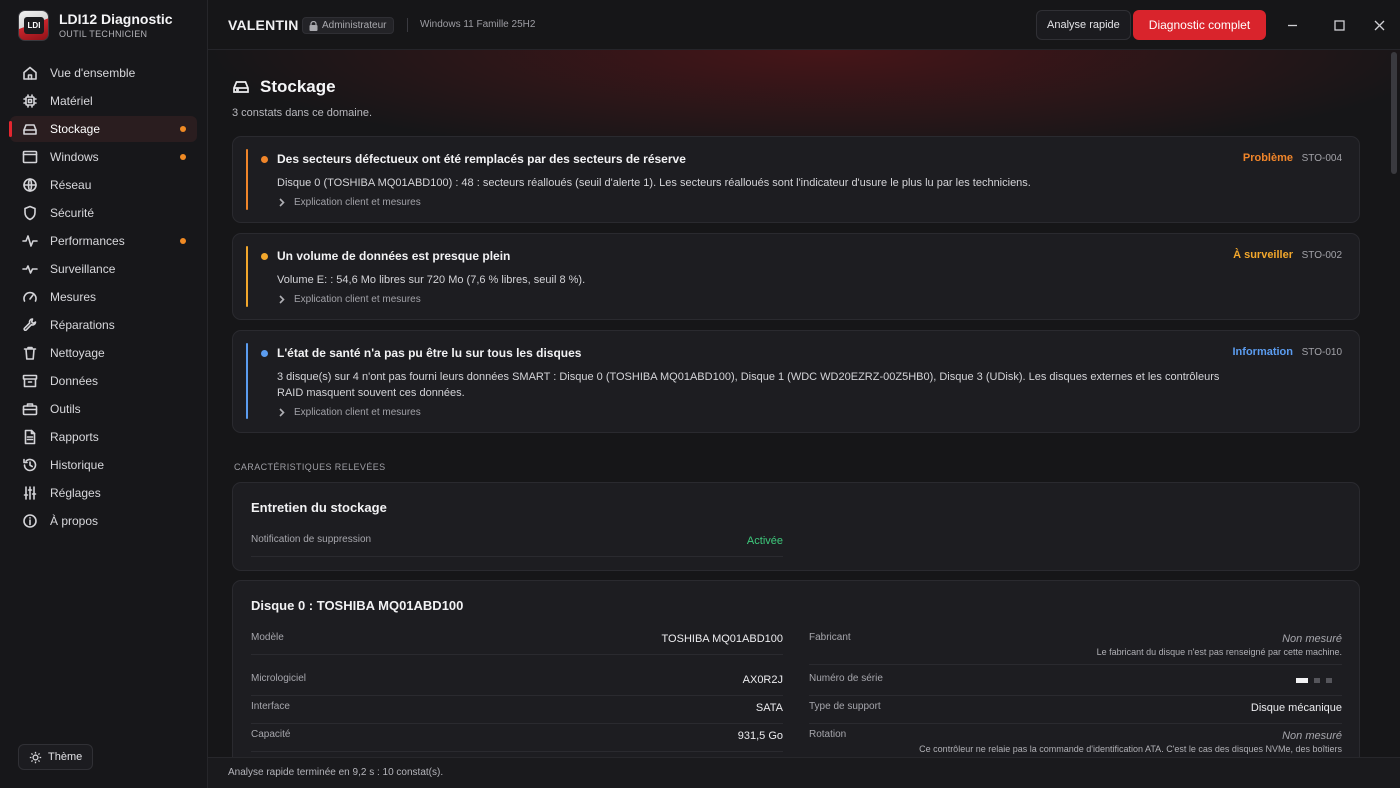 The image size is (1400, 788). I want to click on kv-row: Notification de suppression Activée, so click(517, 543).